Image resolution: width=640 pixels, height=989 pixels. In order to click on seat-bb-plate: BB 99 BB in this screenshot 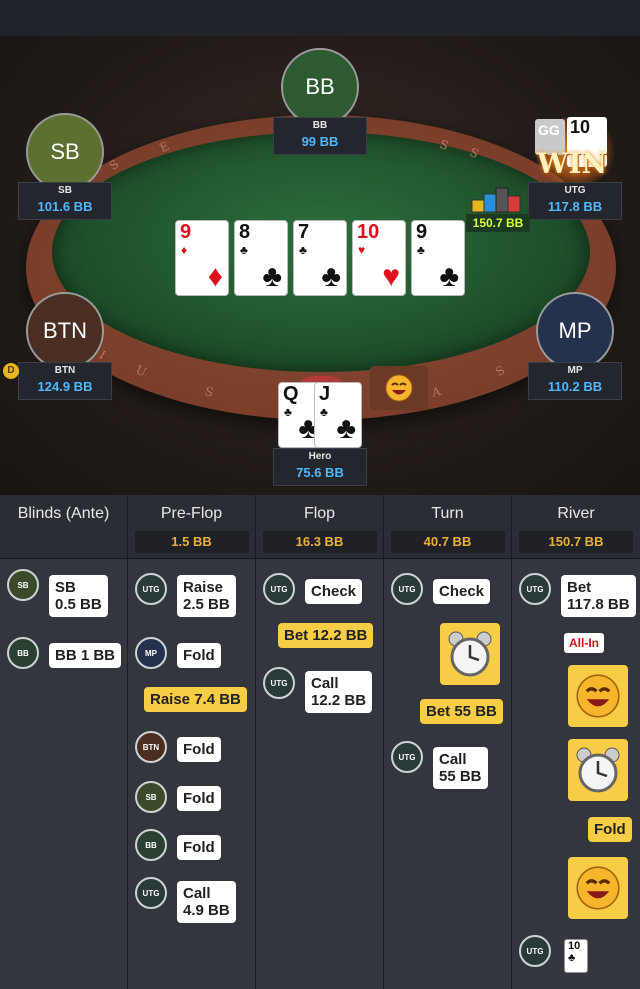, I will do `click(320, 136)`.